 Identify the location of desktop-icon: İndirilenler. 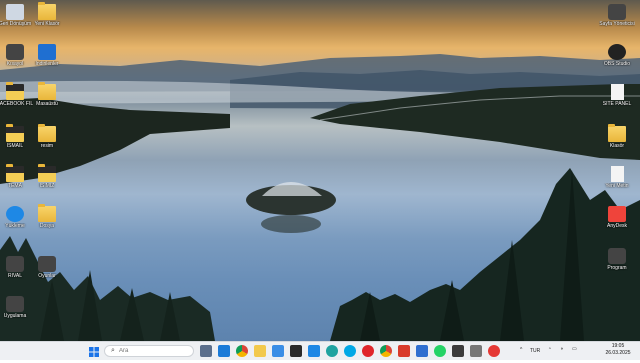
(47, 55).